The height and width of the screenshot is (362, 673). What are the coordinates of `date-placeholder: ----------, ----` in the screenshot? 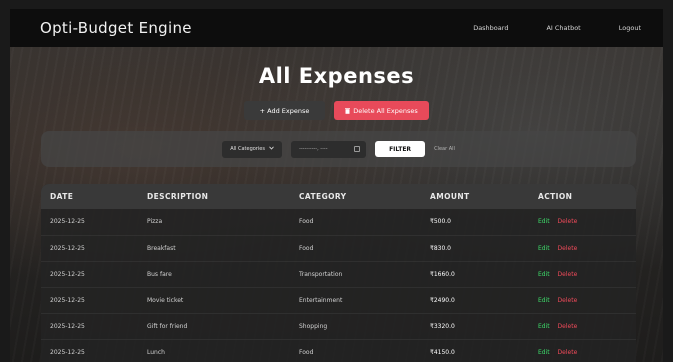 It's located at (313, 149).